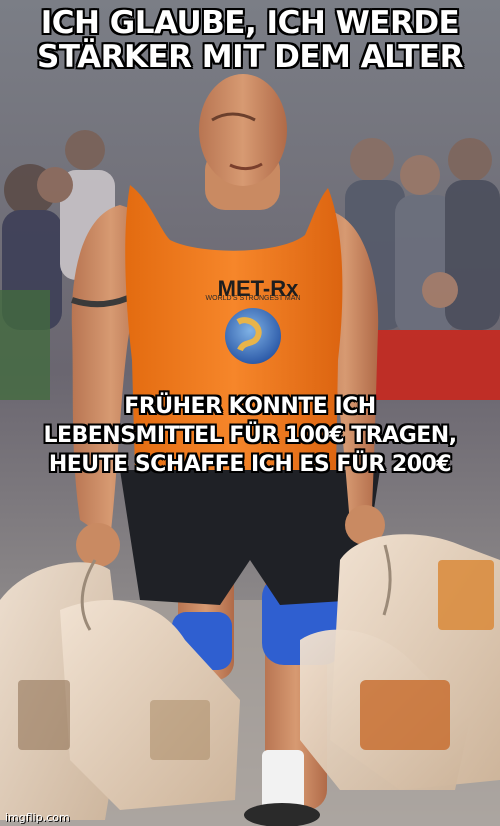 The width and height of the screenshot is (500, 826). I want to click on shirt-arc-text: WORLD'S STRONGEST MAN, so click(253, 298).